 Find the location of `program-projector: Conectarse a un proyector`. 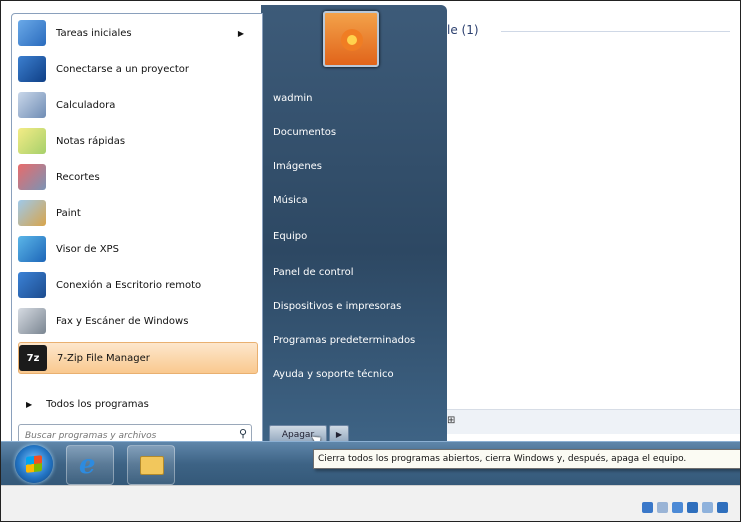

program-projector: Conectarse a un proyector is located at coordinates (137, 69).